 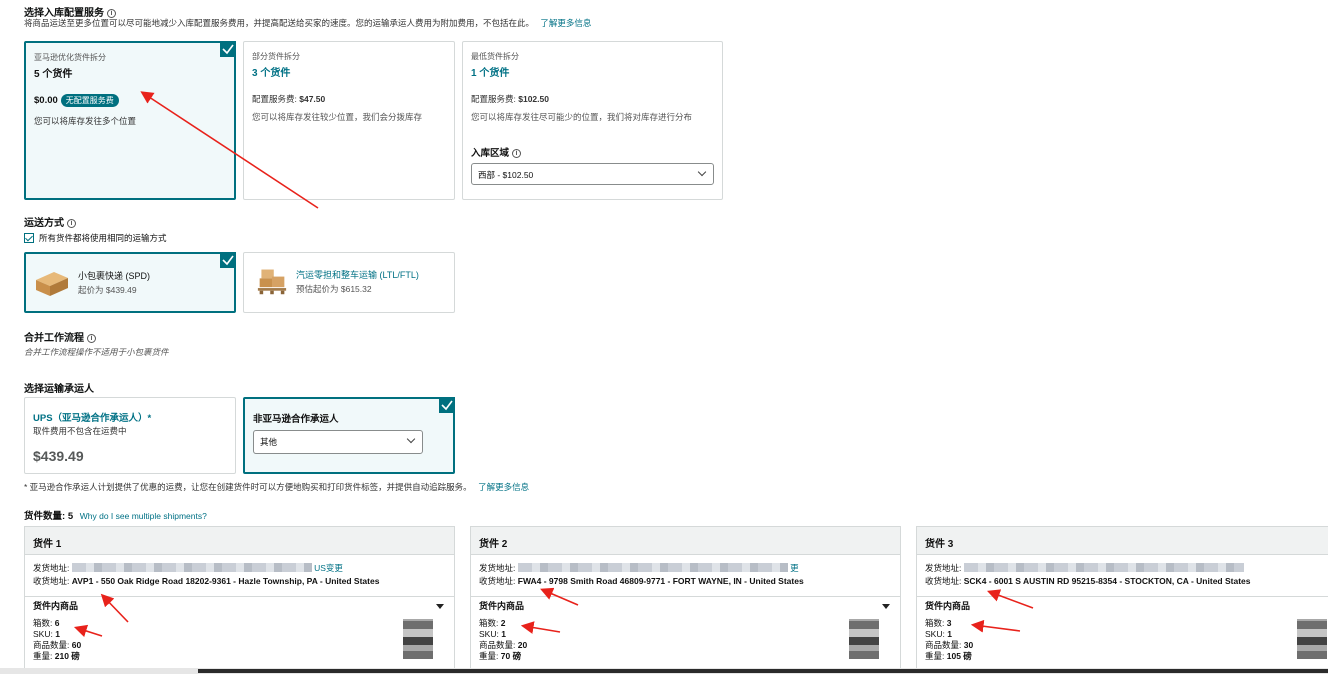 I want to click on weight-value: 210 磅, so click(x=67, y=656).